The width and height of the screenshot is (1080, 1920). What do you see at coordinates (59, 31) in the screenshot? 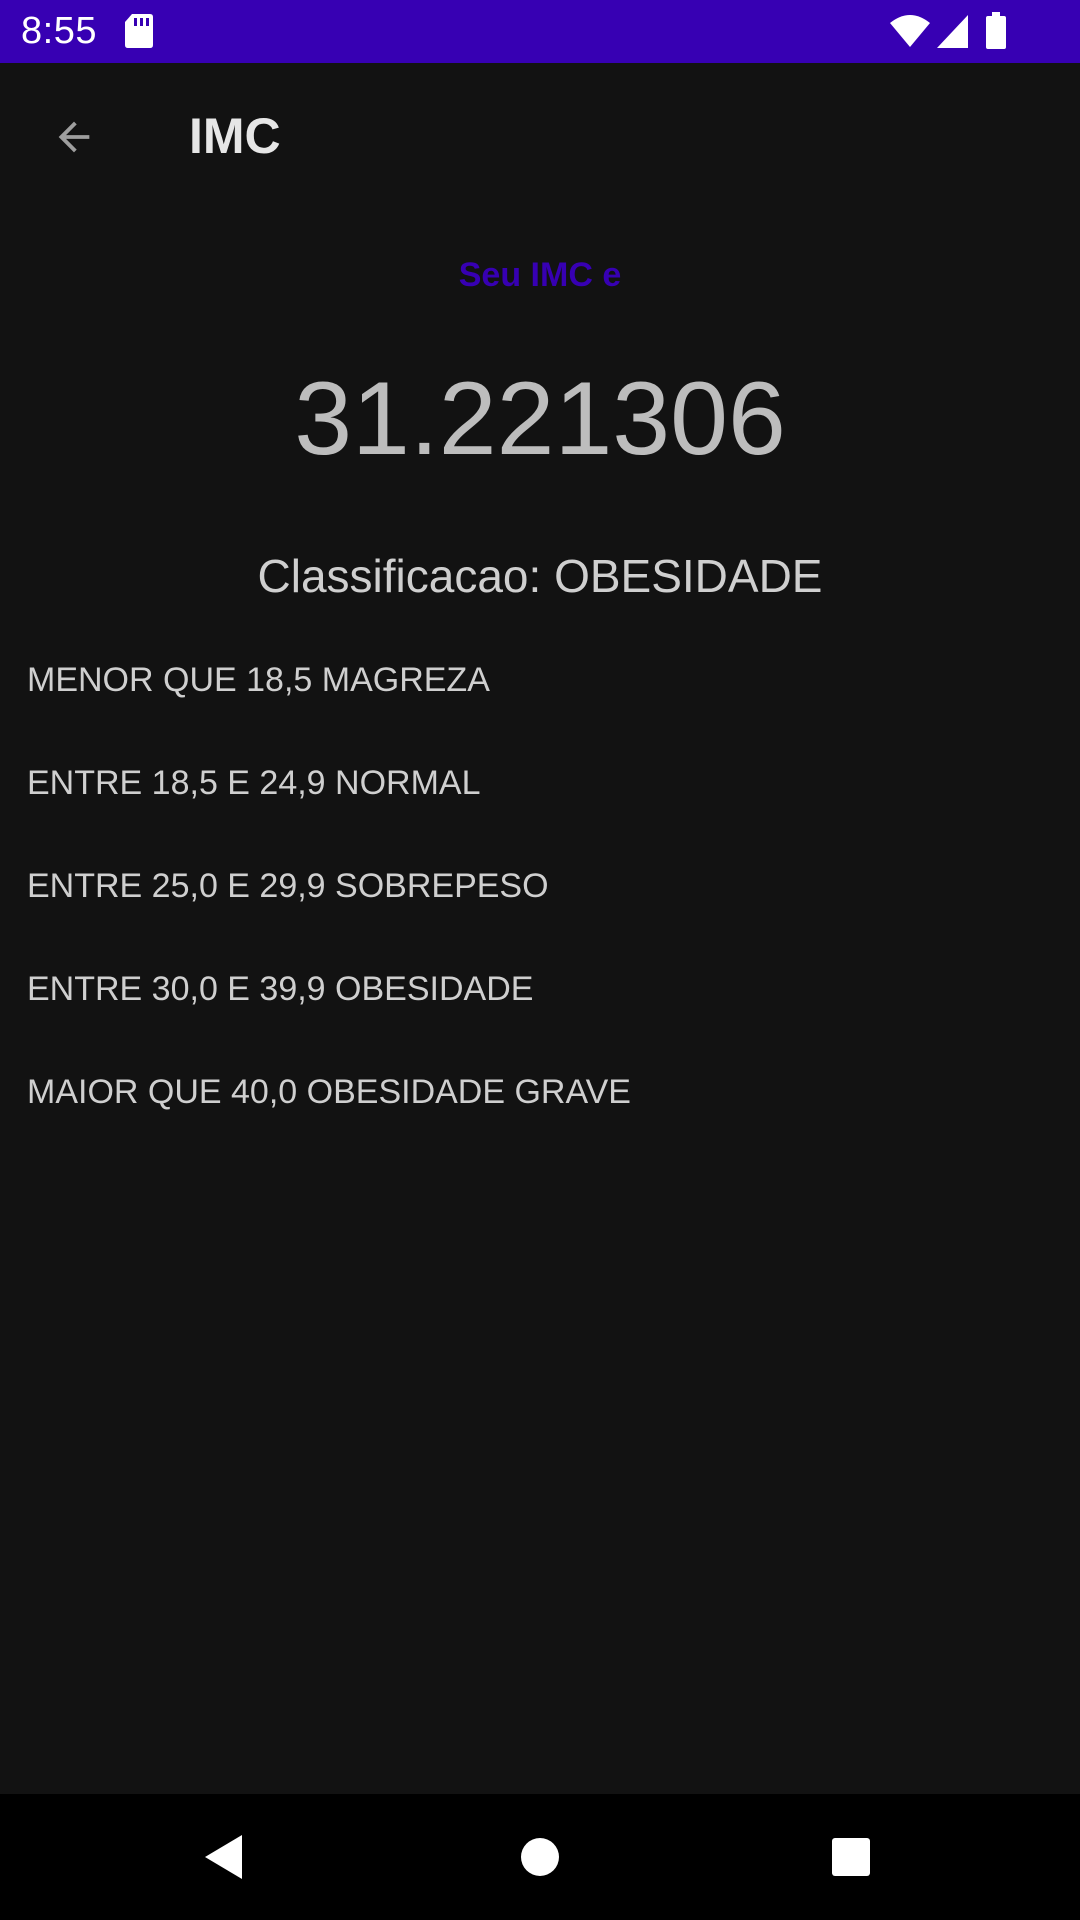
I see `status-time: 8:55` at bounding box center [59, 31].